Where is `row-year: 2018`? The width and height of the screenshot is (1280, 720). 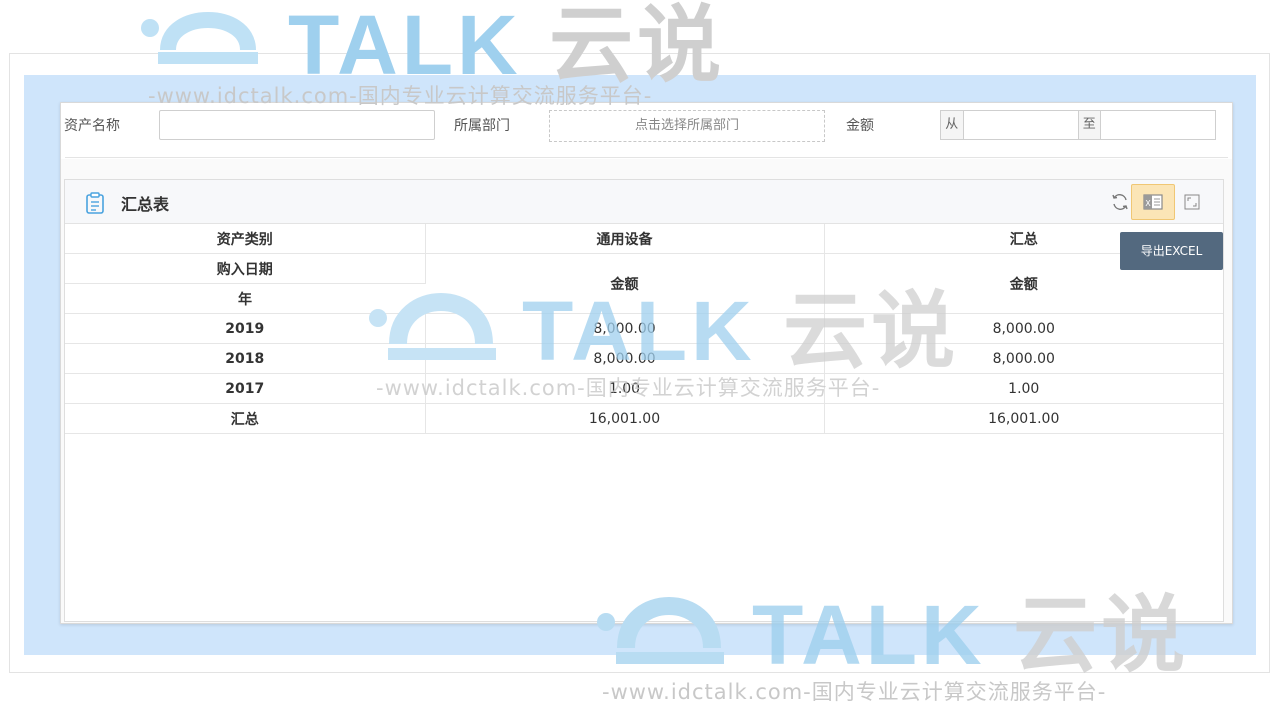
row-year: 2018 is located at coordinates (245, 358).